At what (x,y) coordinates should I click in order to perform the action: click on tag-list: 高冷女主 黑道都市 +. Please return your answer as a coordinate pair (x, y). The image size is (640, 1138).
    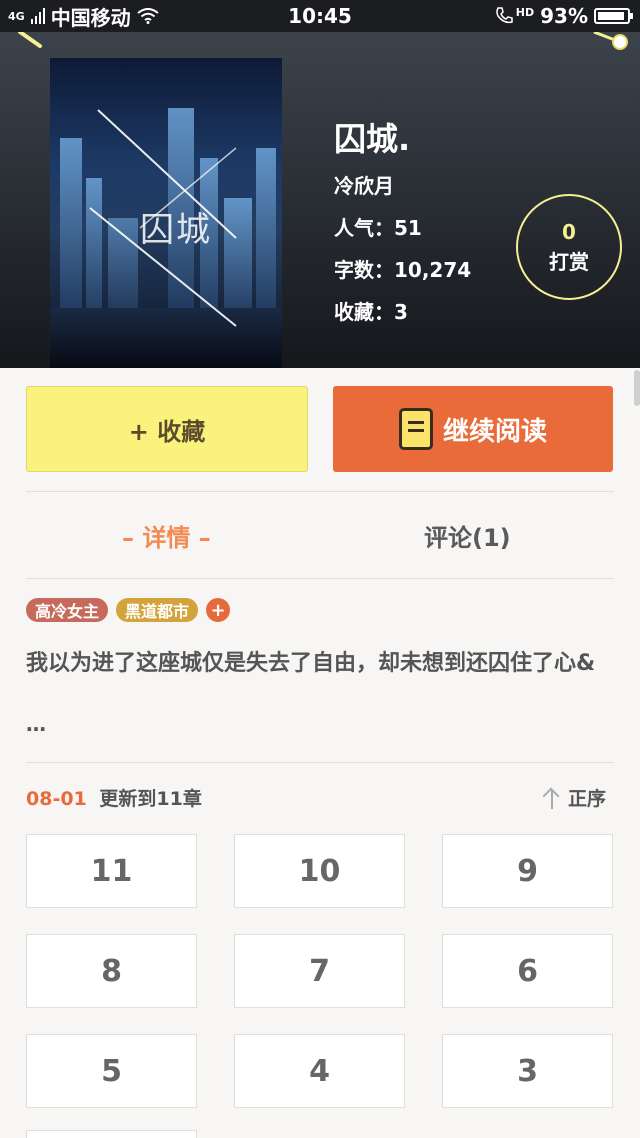
    Looking at the image, I should click on (128, 610).